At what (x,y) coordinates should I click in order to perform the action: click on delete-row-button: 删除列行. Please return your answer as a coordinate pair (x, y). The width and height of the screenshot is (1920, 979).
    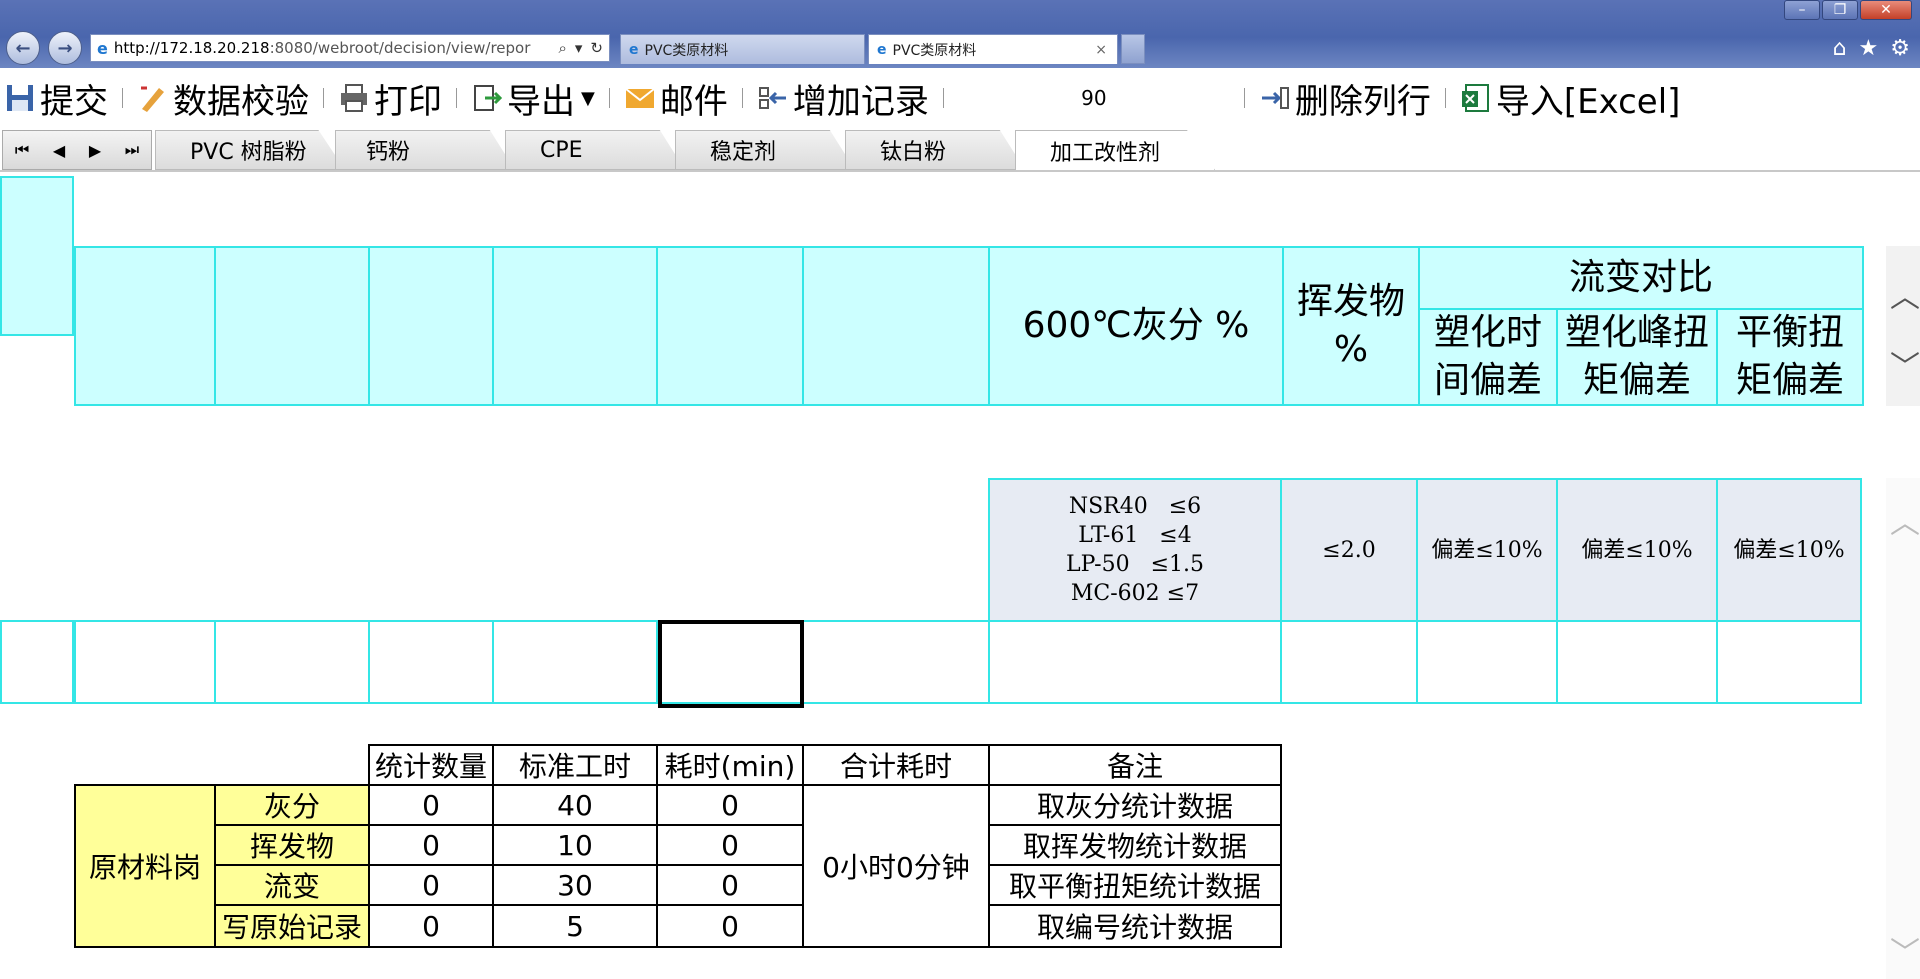
    Looking at the image, I should click on (1345, 98).